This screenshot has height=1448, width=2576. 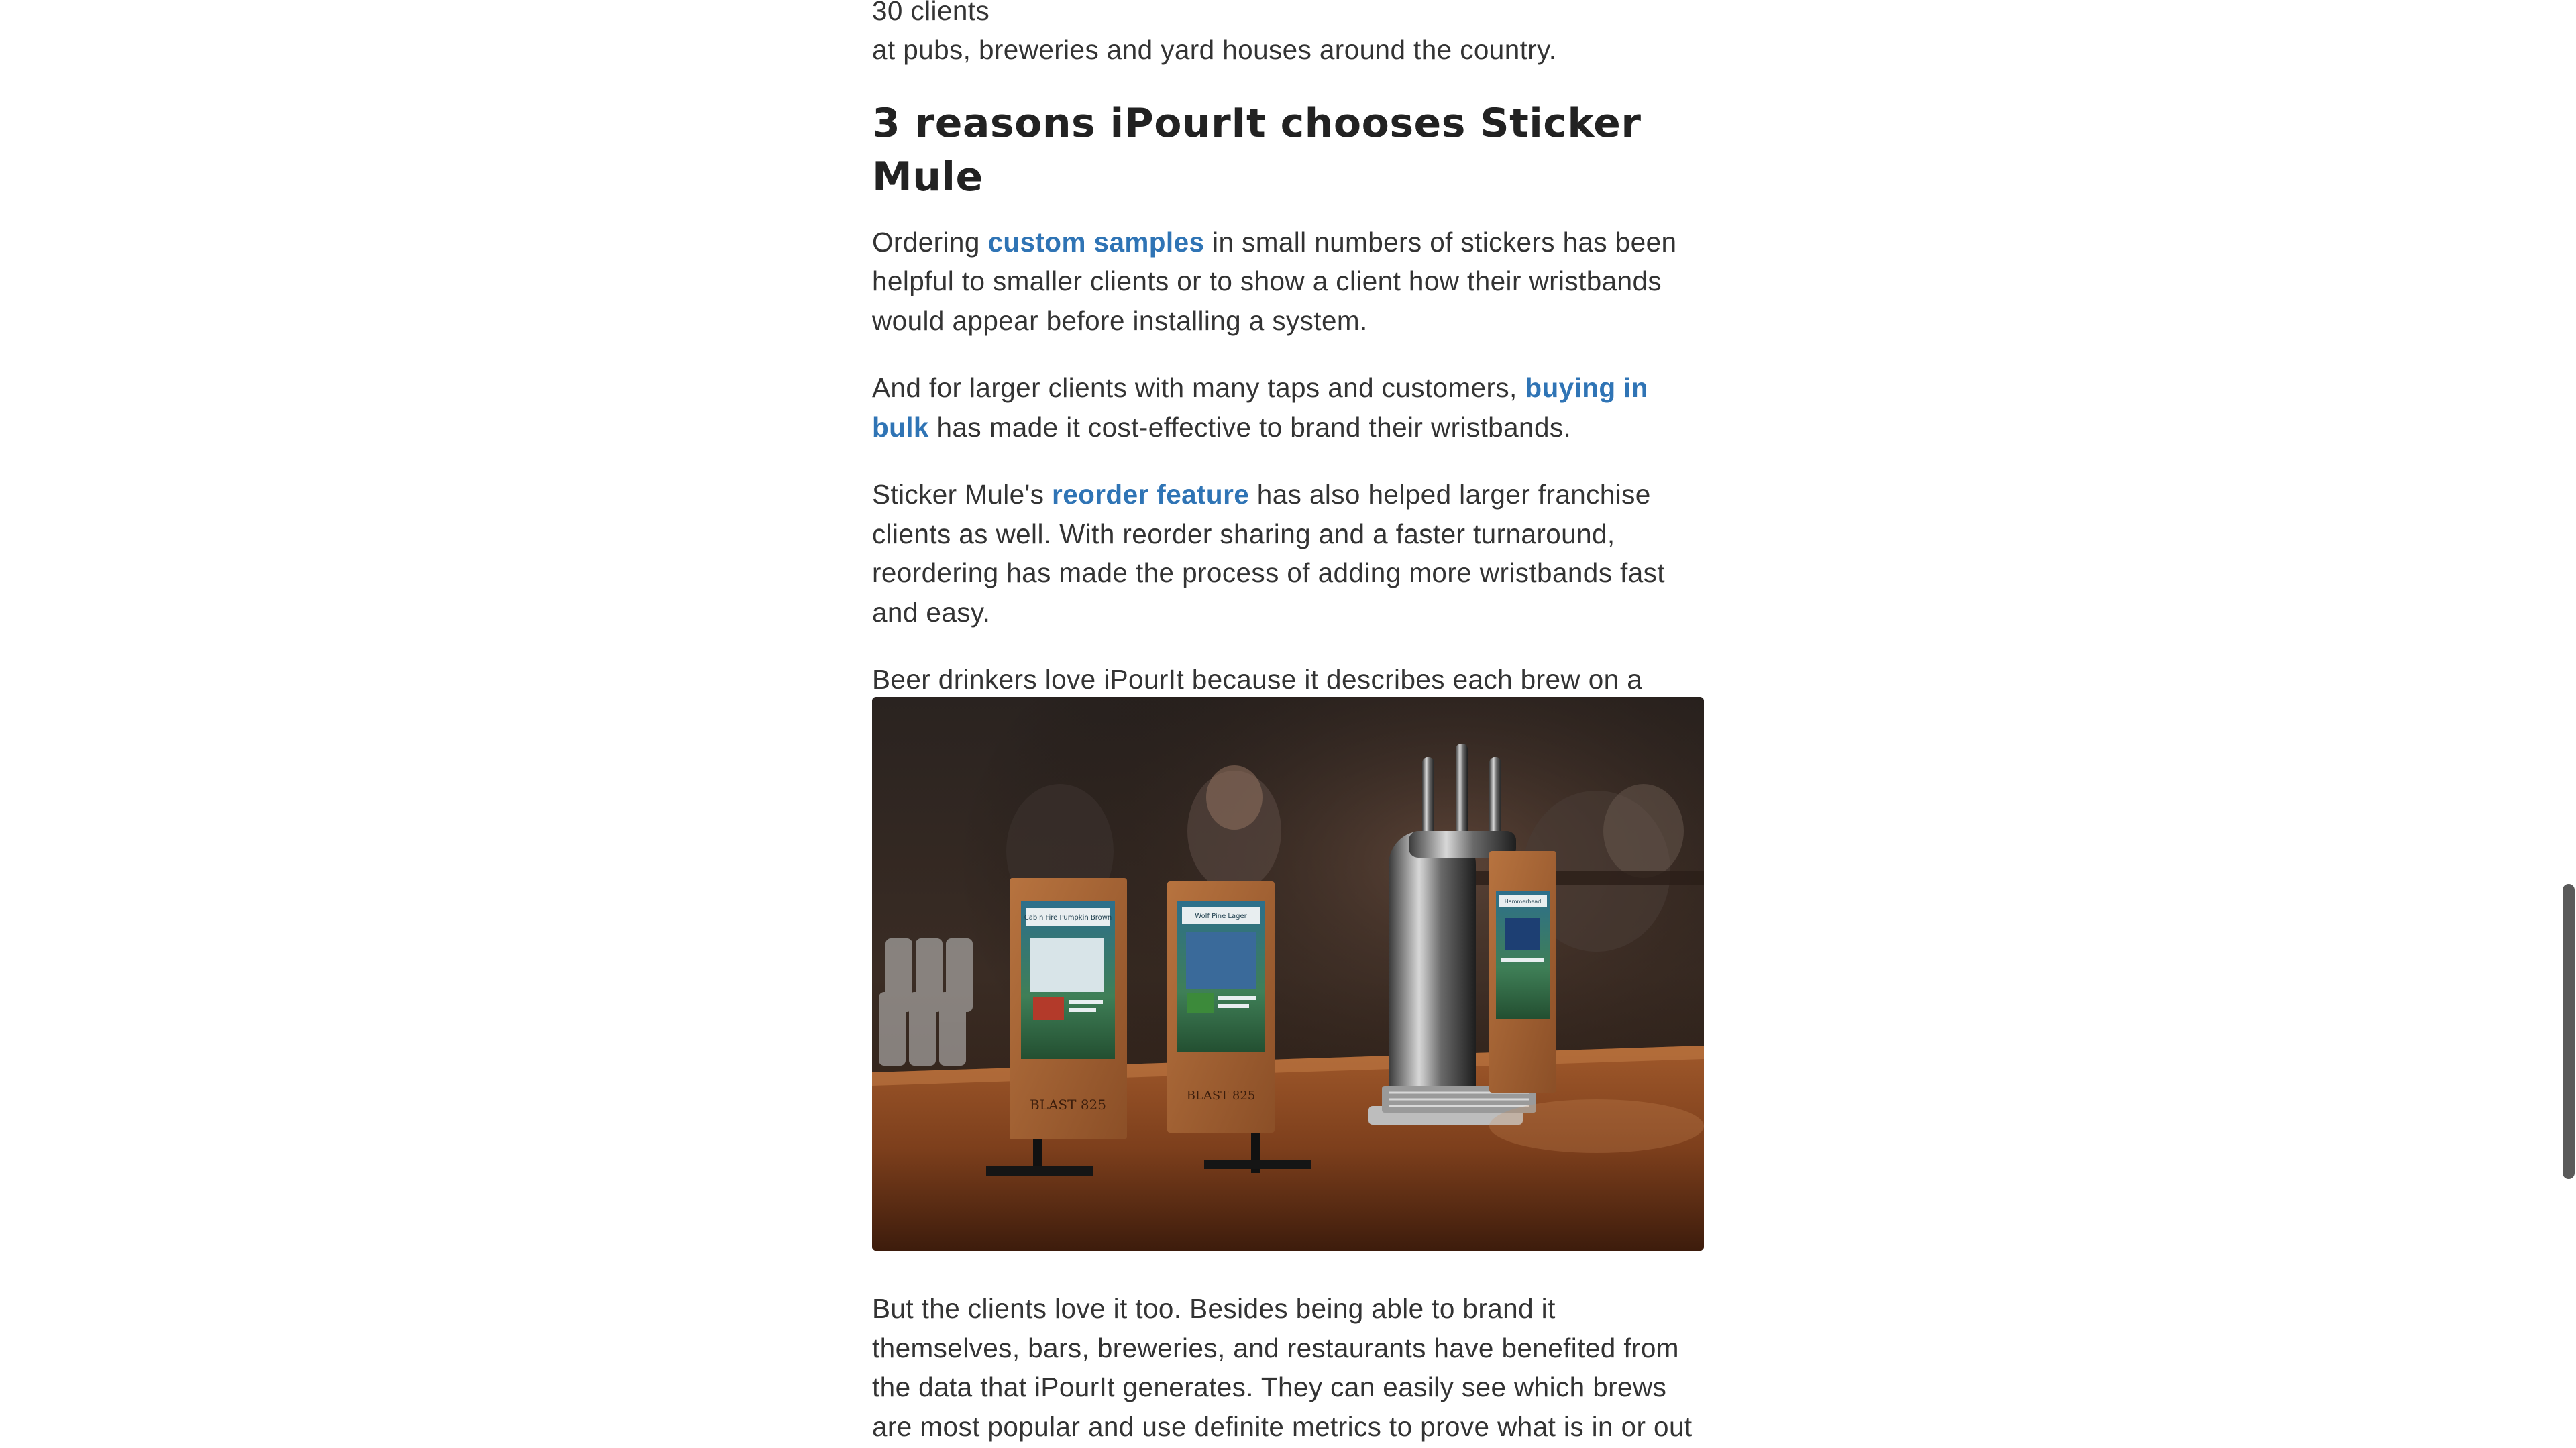 What do you see at coordinates (1523, 902) in the screenshot?
I see `kiosk-3-screen-title: Hammerhead` at bounding box center [1523, 902].